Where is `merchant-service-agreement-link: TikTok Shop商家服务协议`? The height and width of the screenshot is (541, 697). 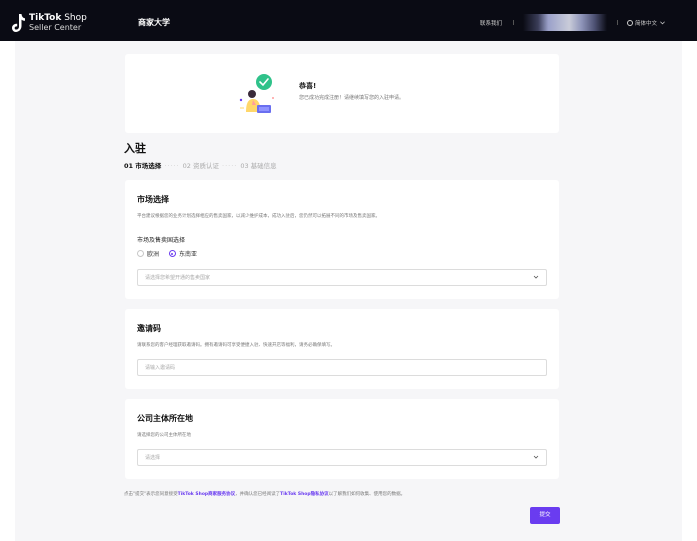
merchant-service-agreement-link: TikTok Shop商家服务协议 is located at coordinates (206, 494).